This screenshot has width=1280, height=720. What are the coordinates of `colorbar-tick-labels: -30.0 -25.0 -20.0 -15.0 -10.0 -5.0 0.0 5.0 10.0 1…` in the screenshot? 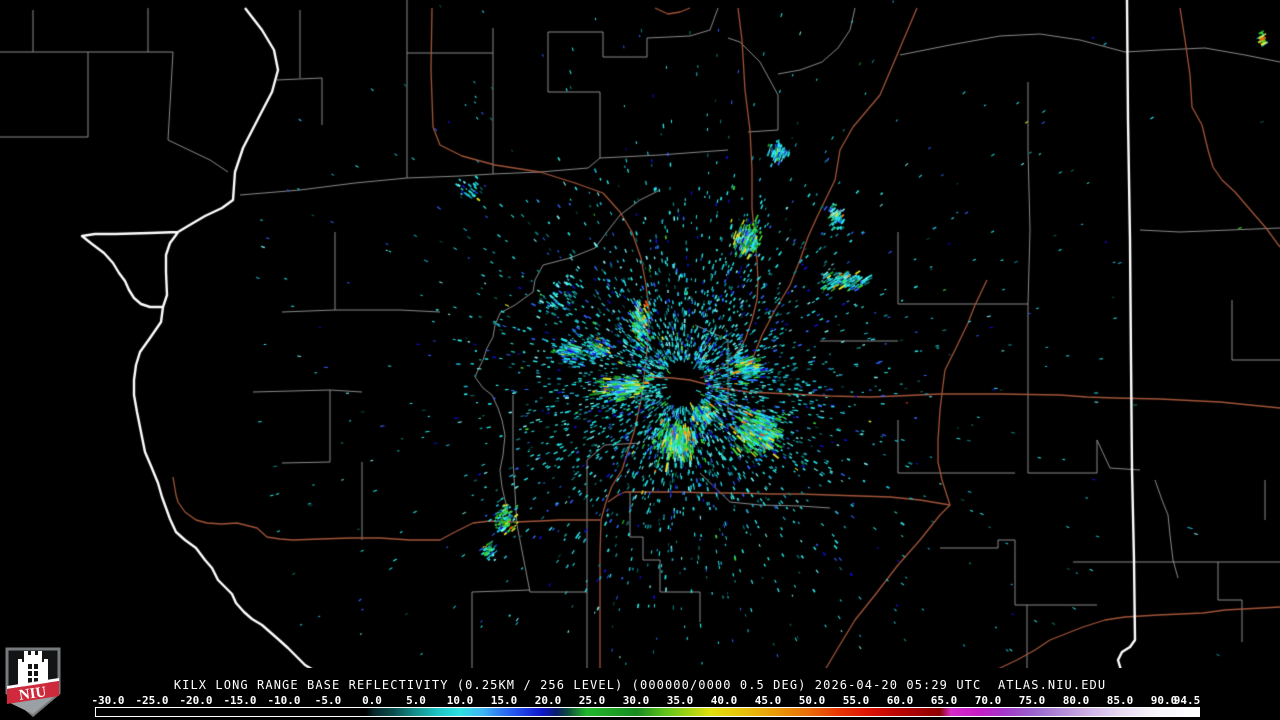 It's located at (640, 700).